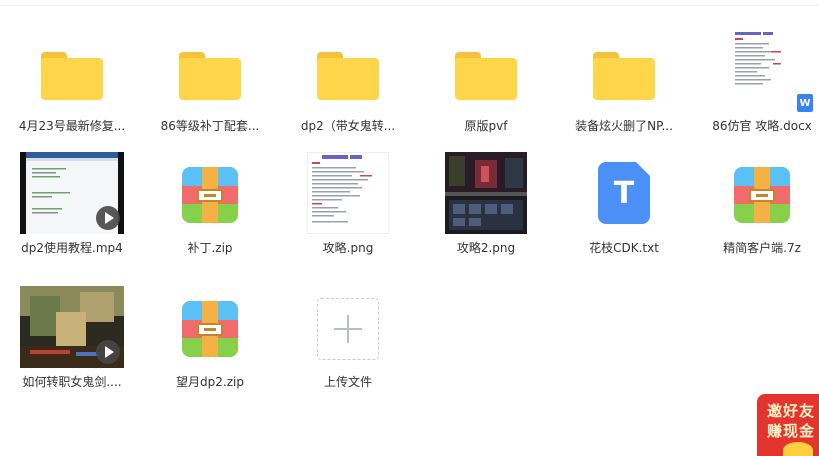 The height and width of the screenshot is (456, 819). I want to click on coin-icon, so click(798, 449).